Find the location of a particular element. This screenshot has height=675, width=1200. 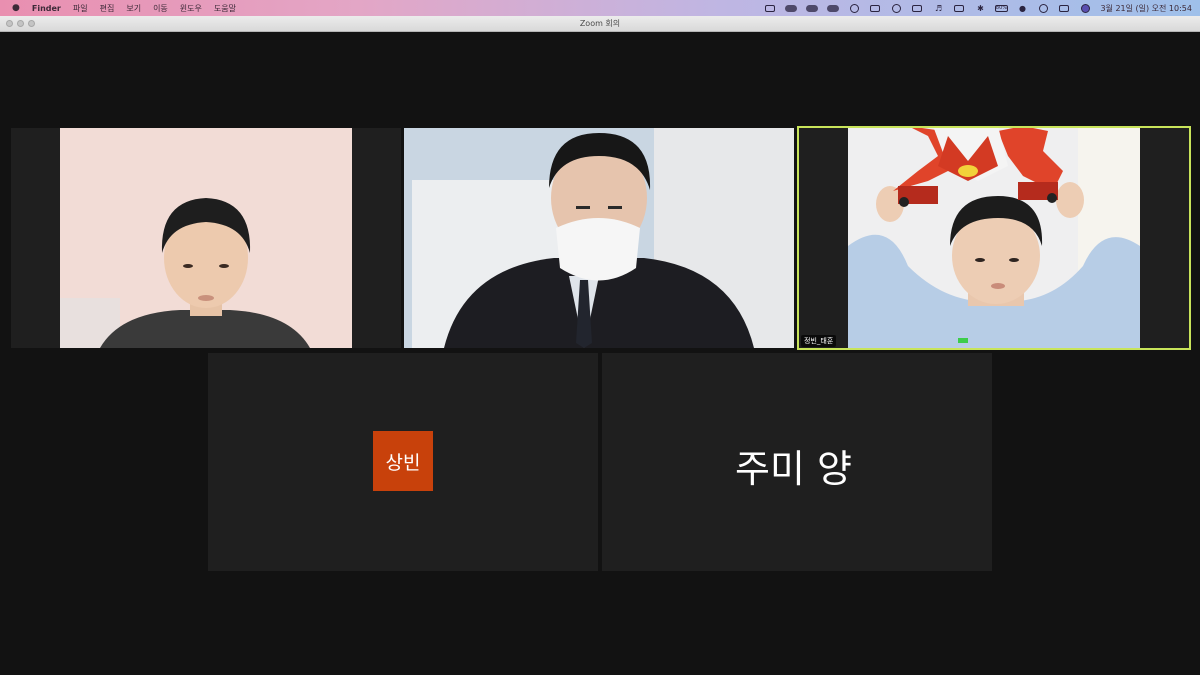

menu-go: 이동 is located at coordinates (160, 8).